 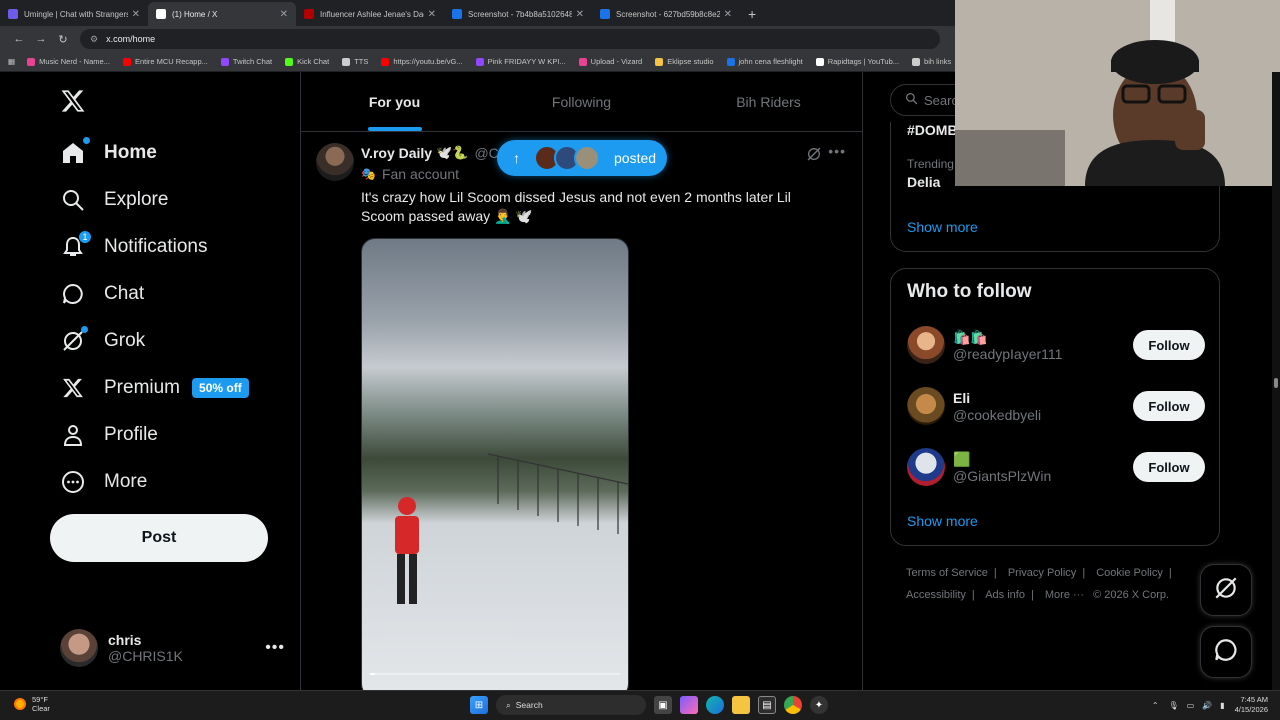 What do you see at coordinates (134, 247) in the screenshot?
I see `nav-notifications: 1 Notifications` at bounding box center [134, 247].